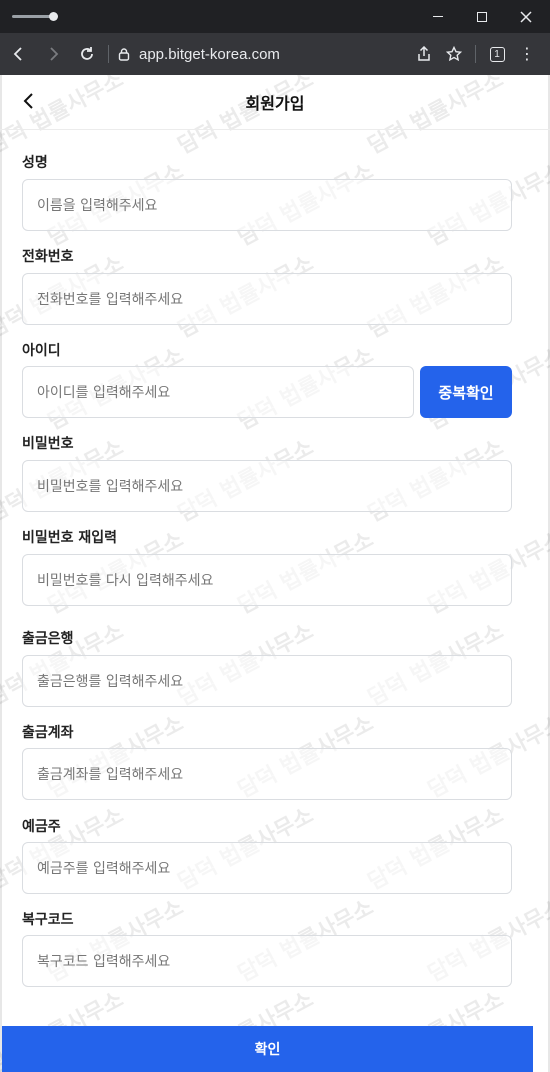 The width and height of the screenshot is (550, 1072). Describe the element at coordinates (267, 299) in the screenshot. I see `phone-input: 전화번호를 입력해주세요` at that location.